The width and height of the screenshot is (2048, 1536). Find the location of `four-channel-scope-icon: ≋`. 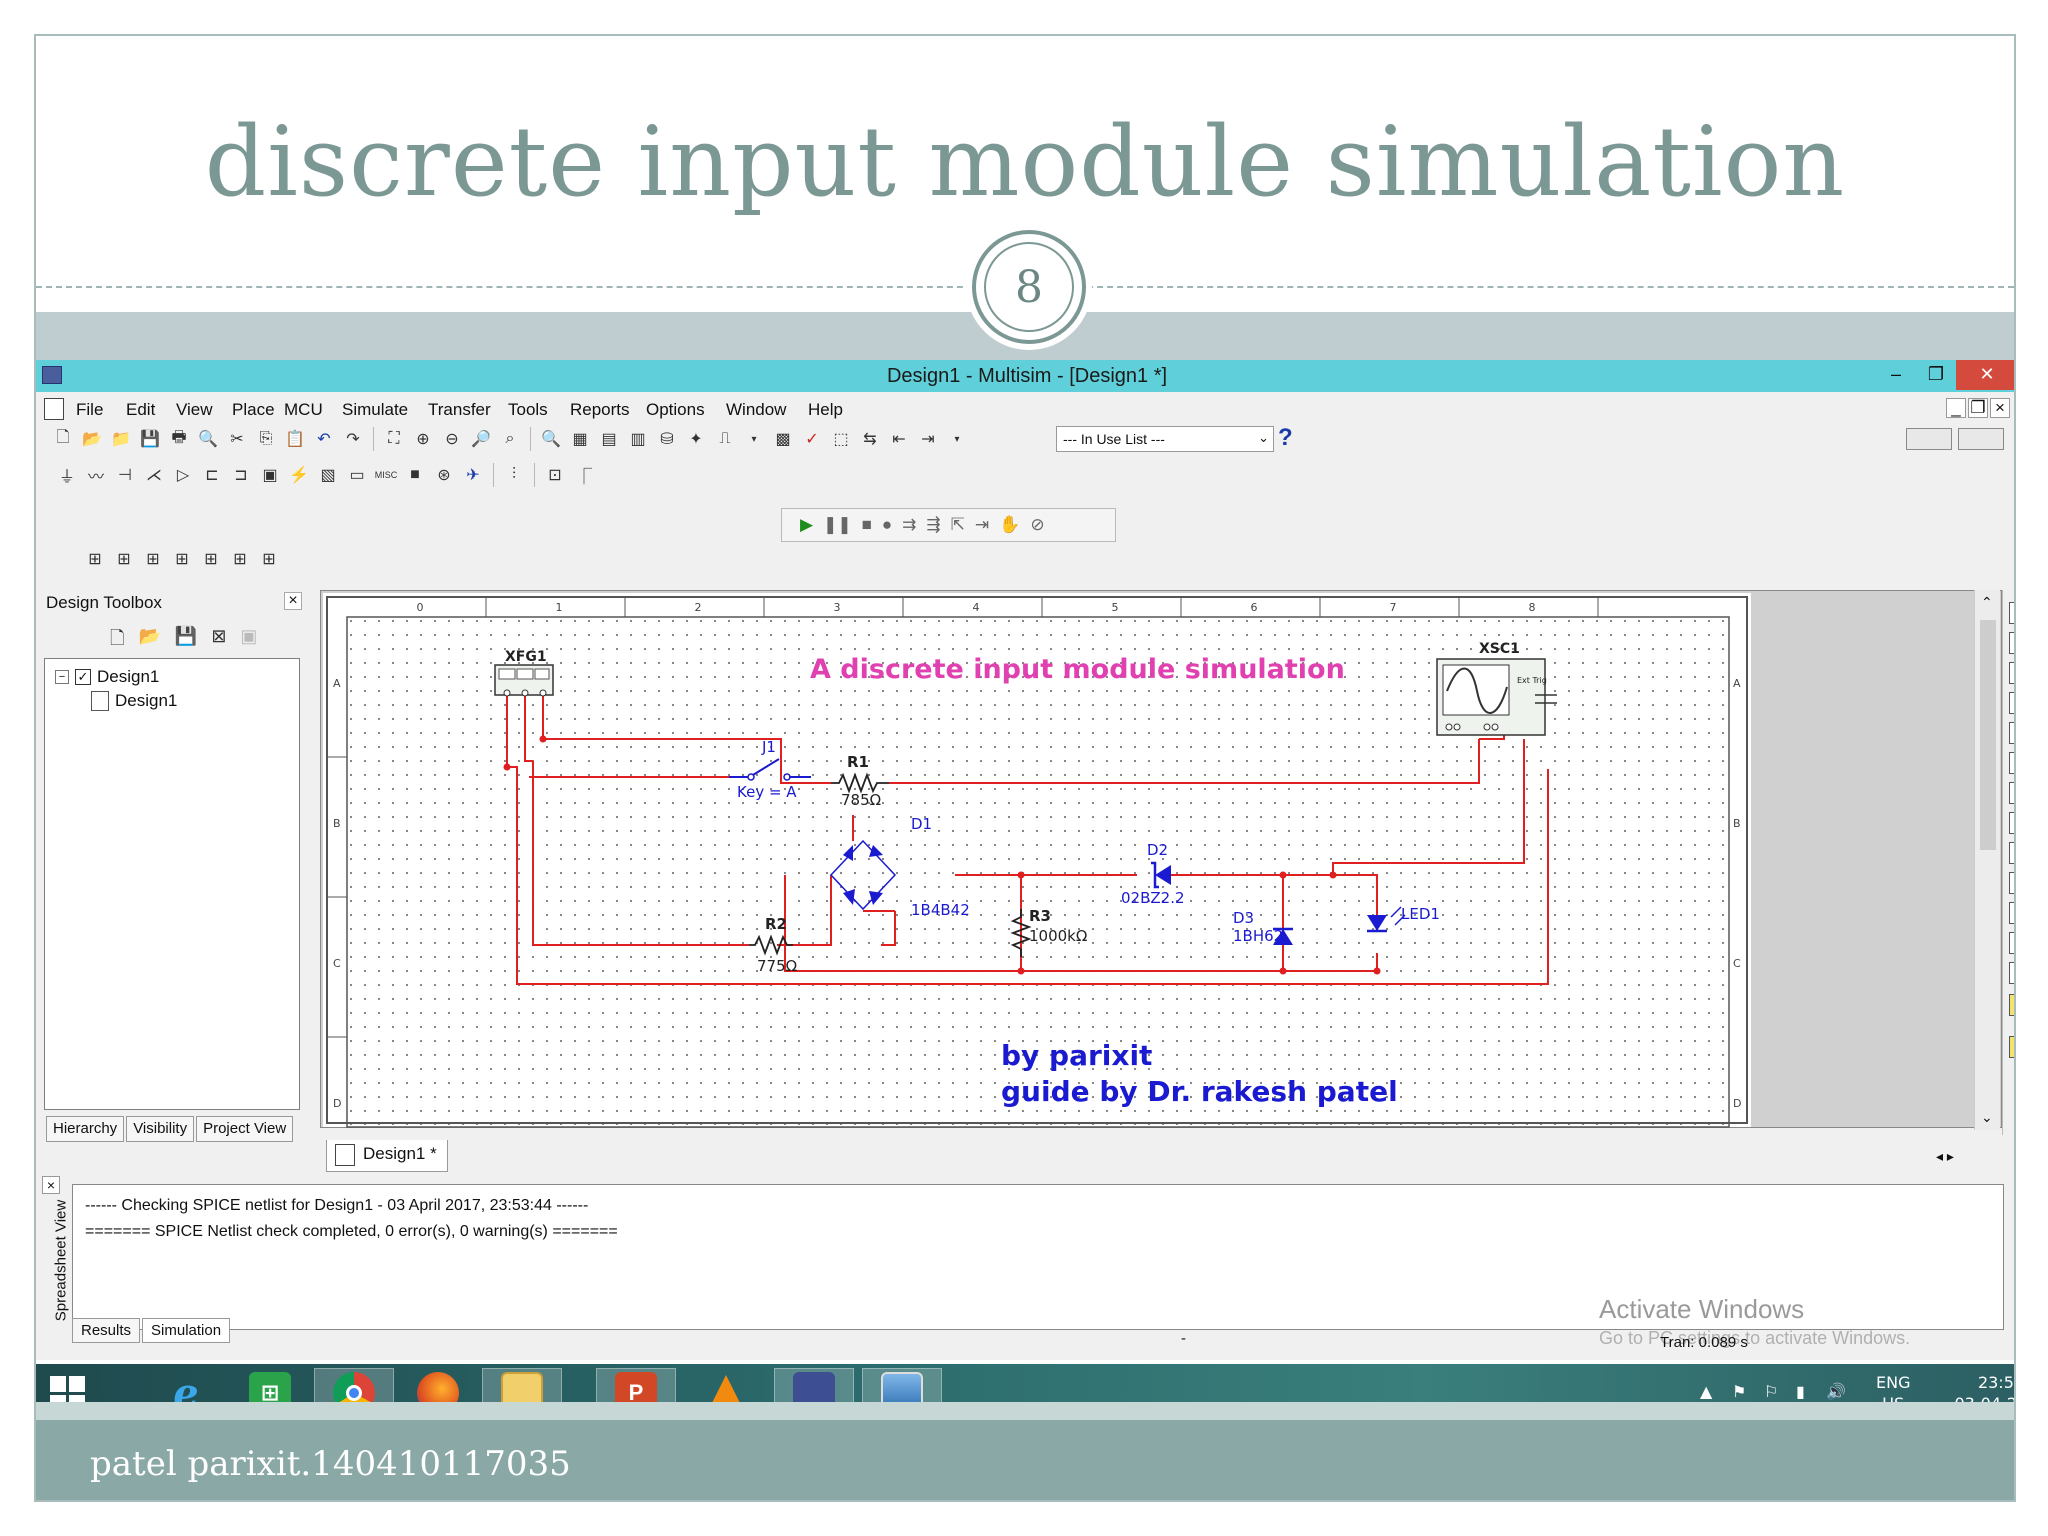

four-channel-scope-icon: ≋ is located at coordinates (2011, 733).